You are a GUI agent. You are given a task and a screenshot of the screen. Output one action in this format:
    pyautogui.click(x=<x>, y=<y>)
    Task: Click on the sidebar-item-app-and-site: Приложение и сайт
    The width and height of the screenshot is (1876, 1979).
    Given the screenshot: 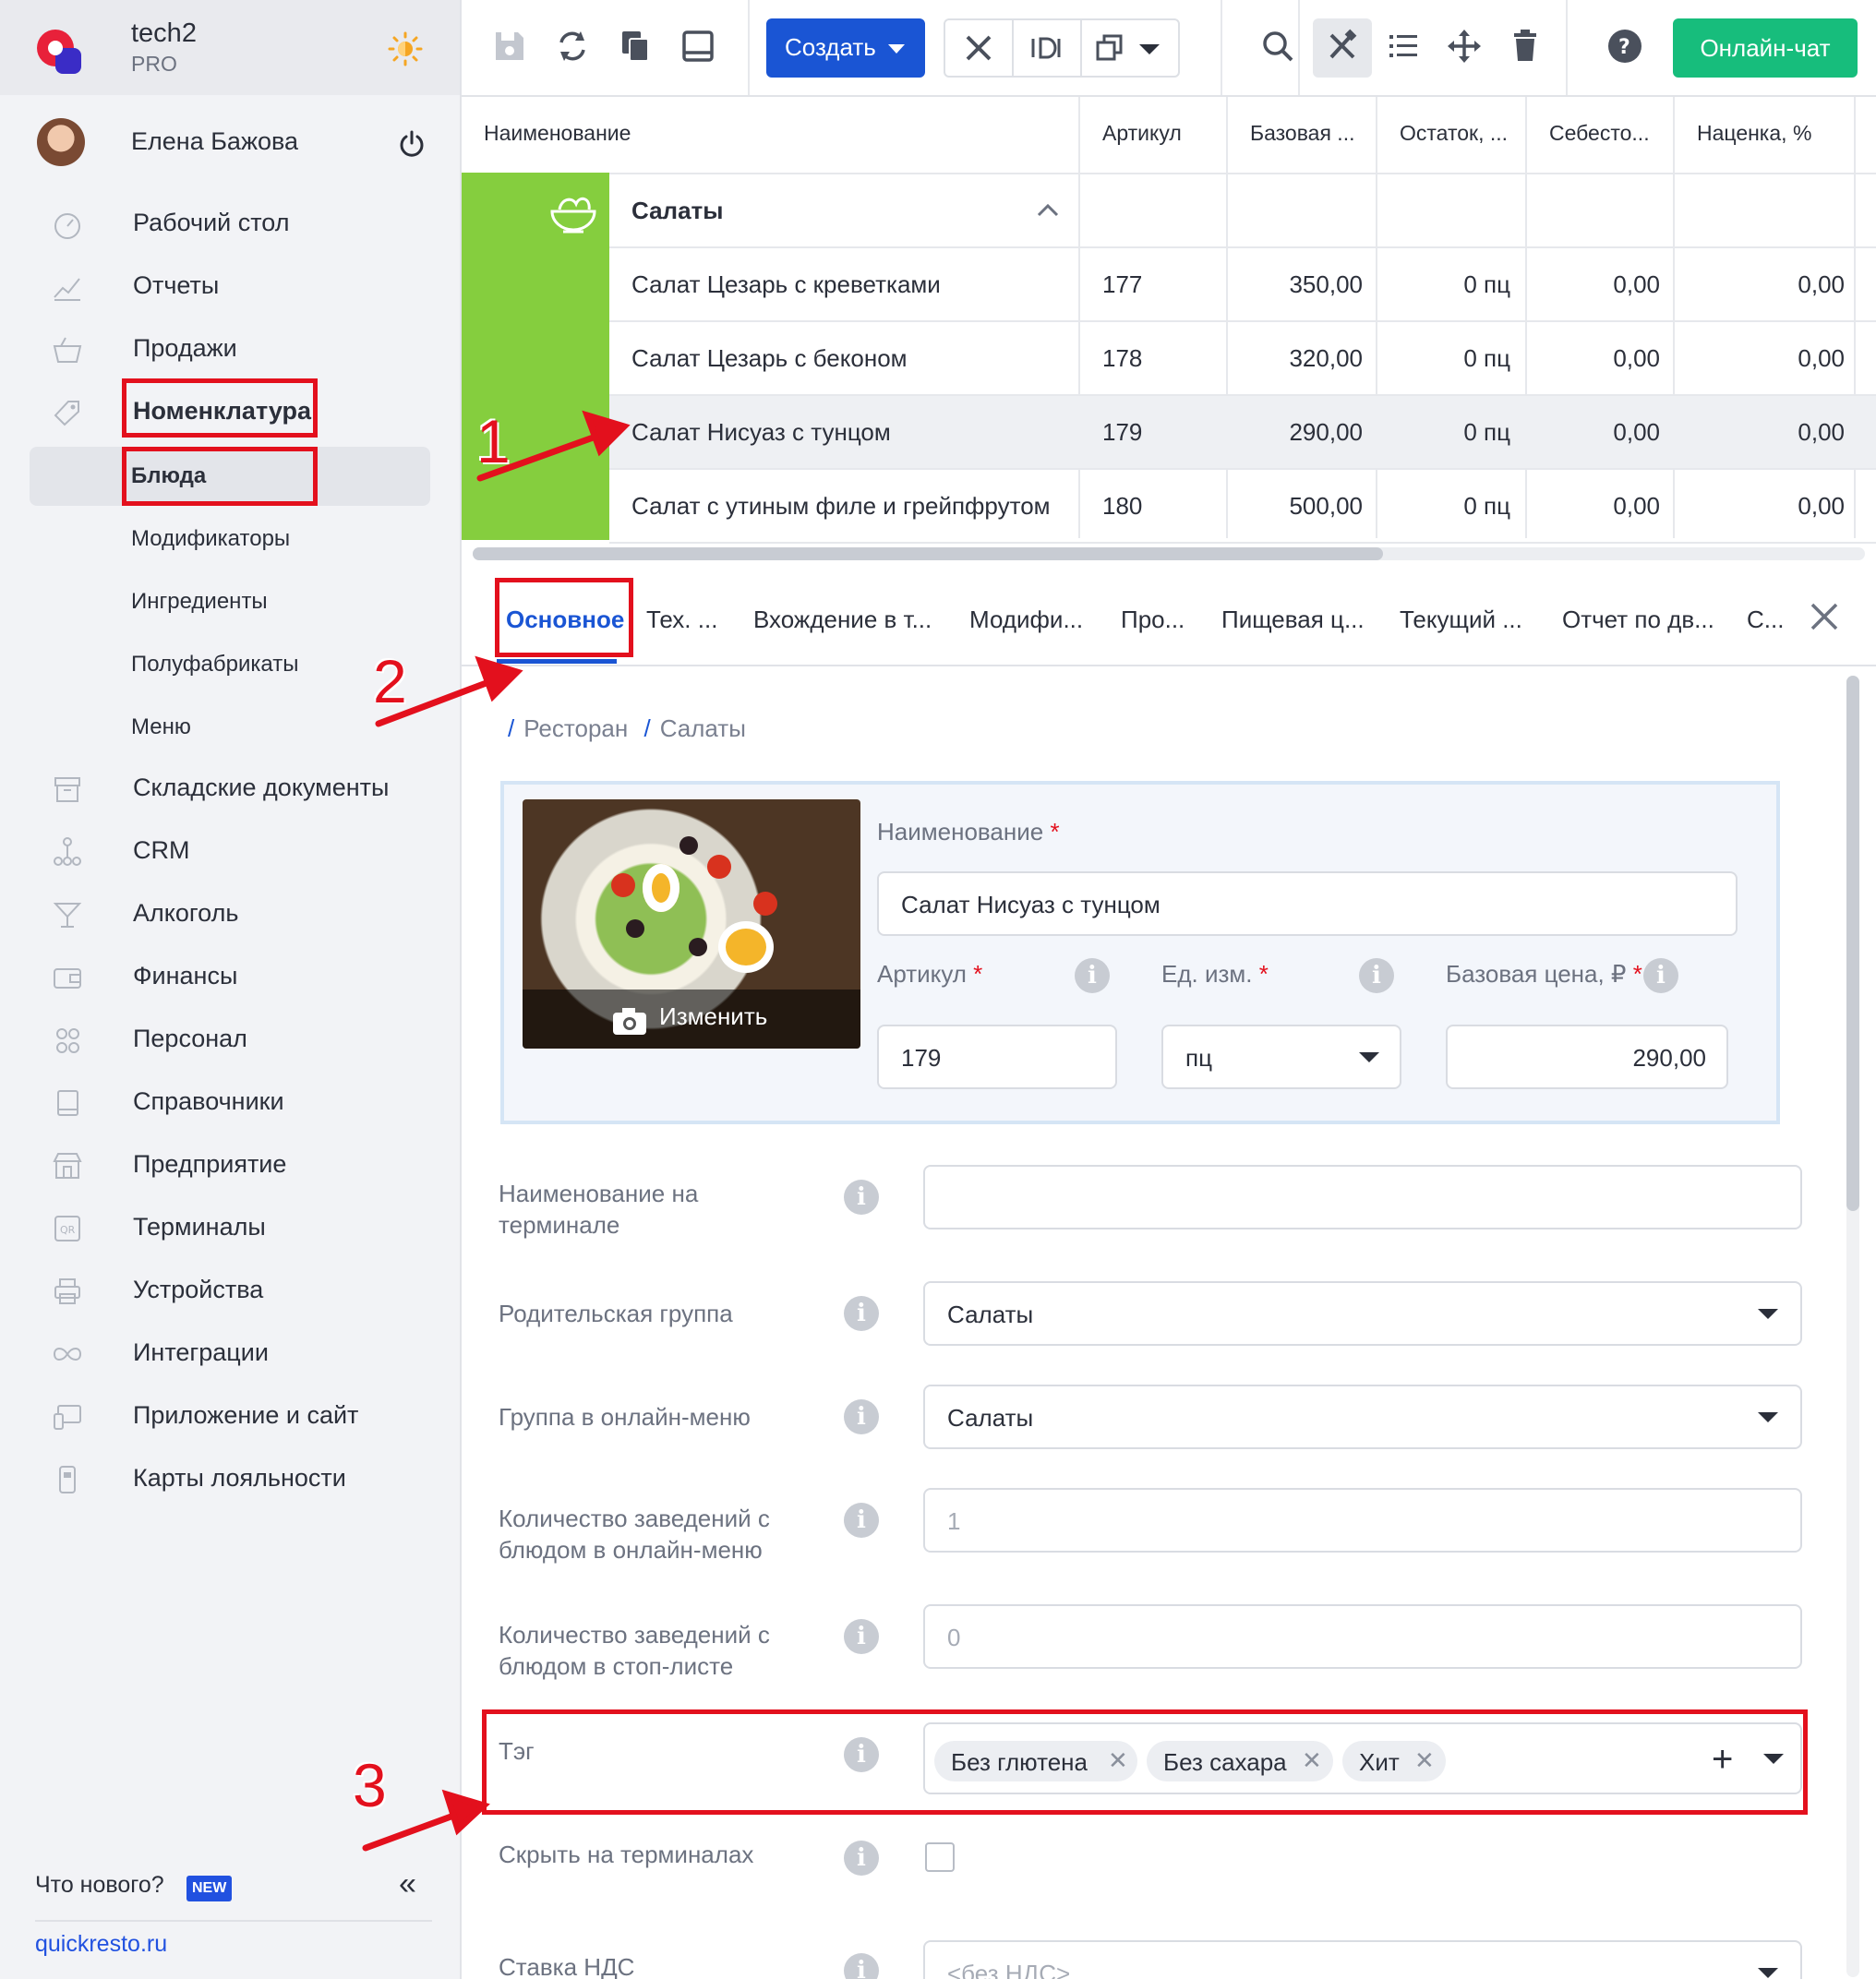 What is the action you would take?
    pyautogui.click(x=230, y=1416)
    